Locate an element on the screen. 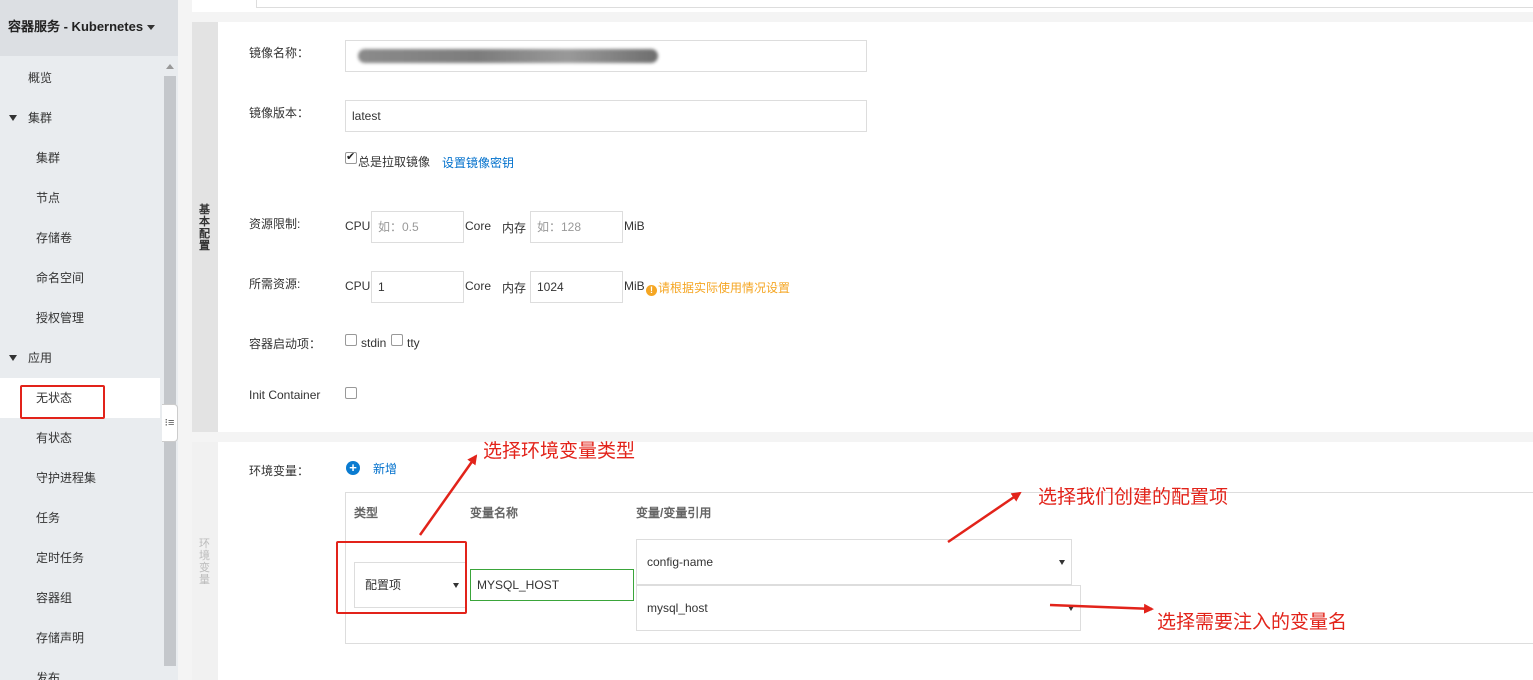  always-pull-checkbox is located at coordinates (351, 157).